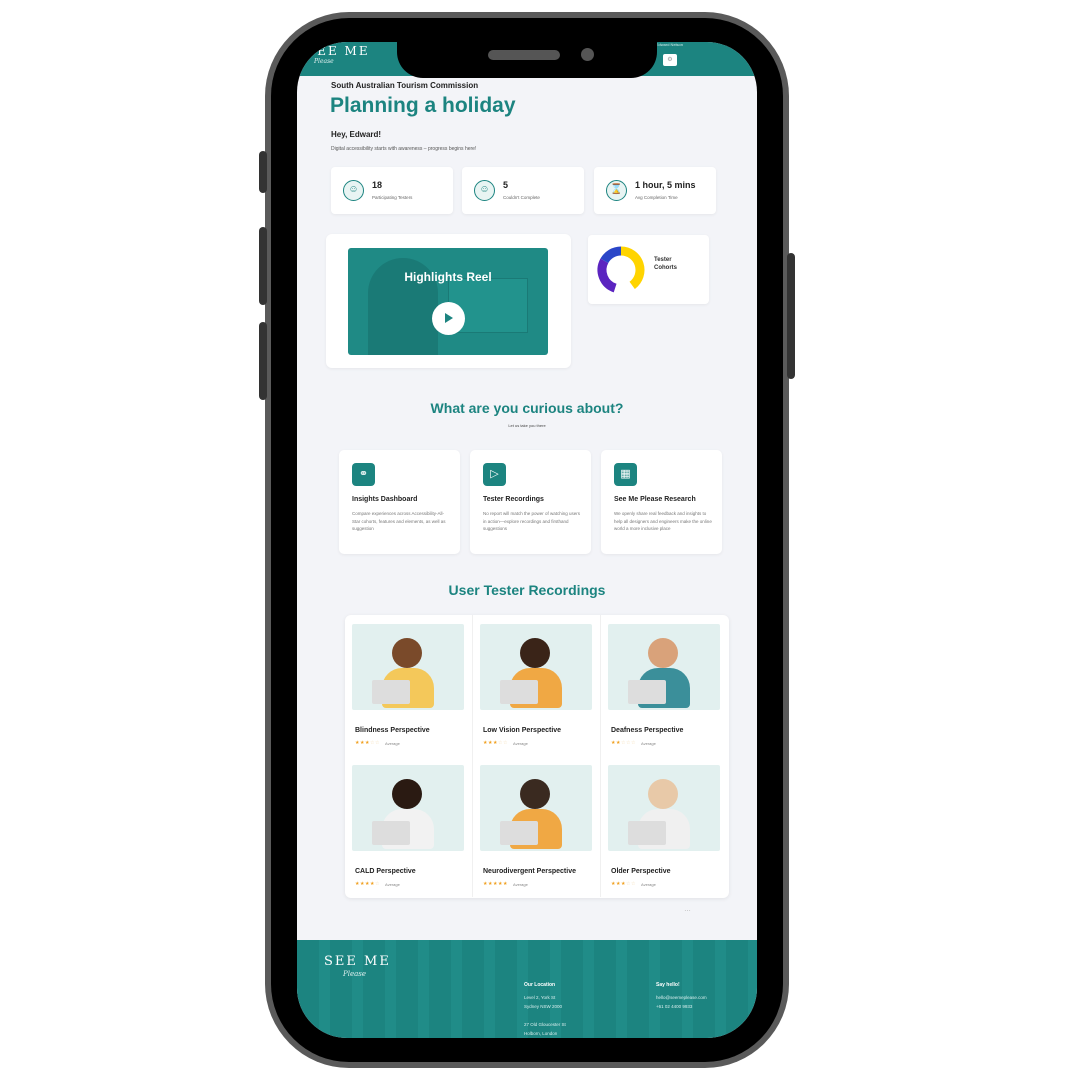 This screenshot has height=1080, width=1080. Describe the element at coordinates (625, 474) in the screenshot. I see `grid-icon: ▦` at that location.